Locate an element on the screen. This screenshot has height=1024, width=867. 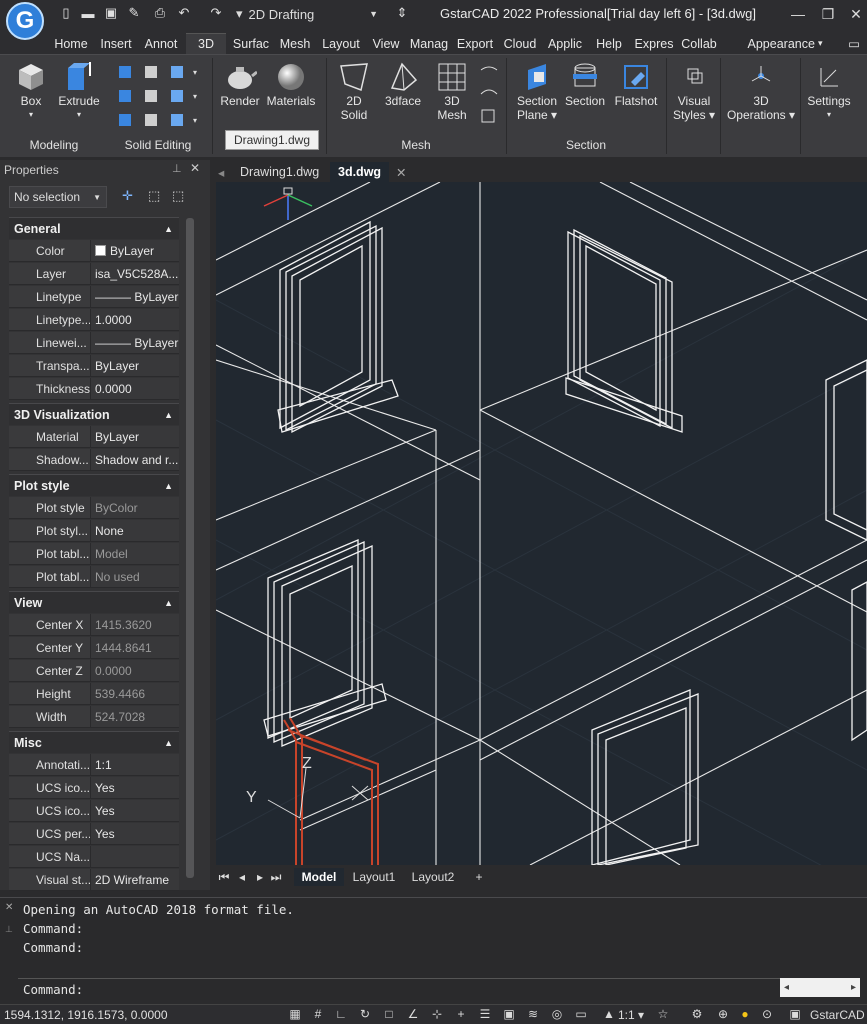
clean-screen-icon: ▣ is located at coordinates (795, 1014).